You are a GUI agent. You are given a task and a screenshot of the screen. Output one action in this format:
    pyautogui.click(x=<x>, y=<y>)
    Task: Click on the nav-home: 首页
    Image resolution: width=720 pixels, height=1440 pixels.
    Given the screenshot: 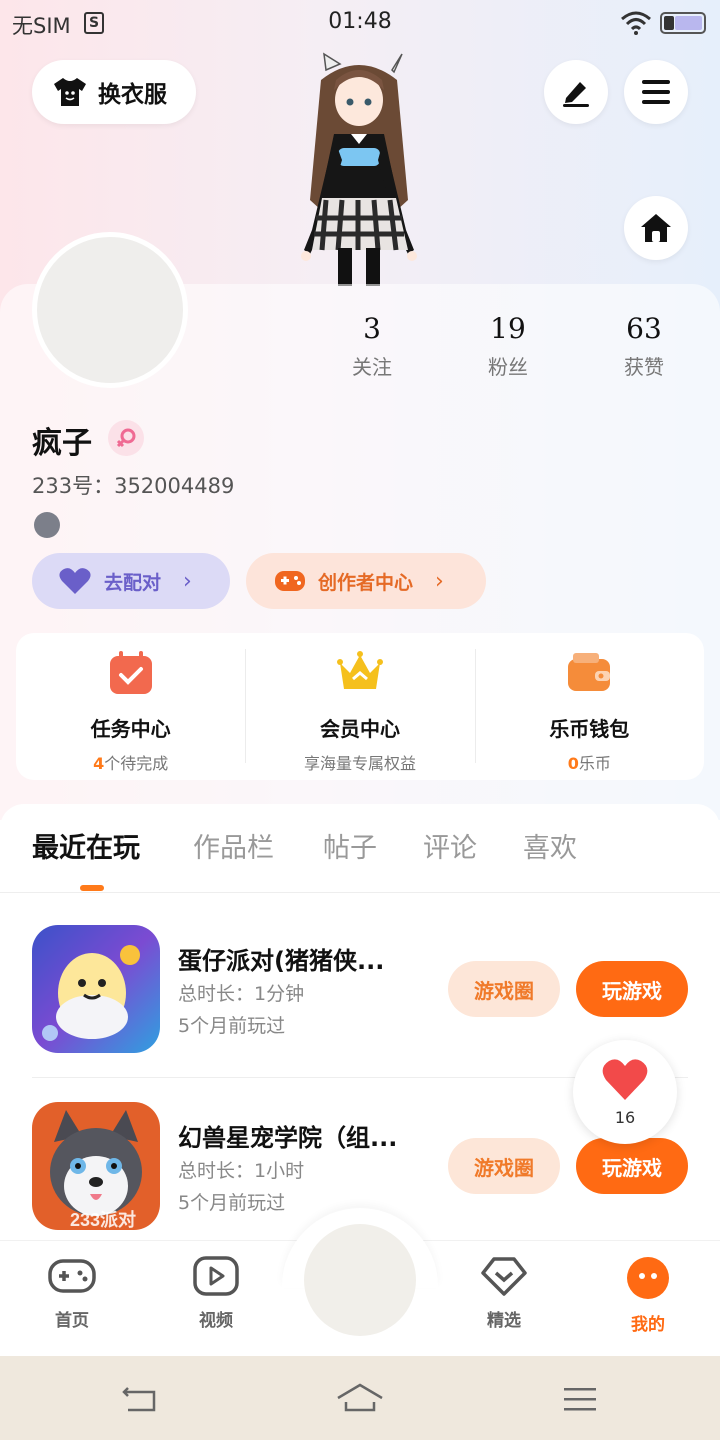 What is the action you would take?
    pyautogui.click(x=72, y=1293)
    